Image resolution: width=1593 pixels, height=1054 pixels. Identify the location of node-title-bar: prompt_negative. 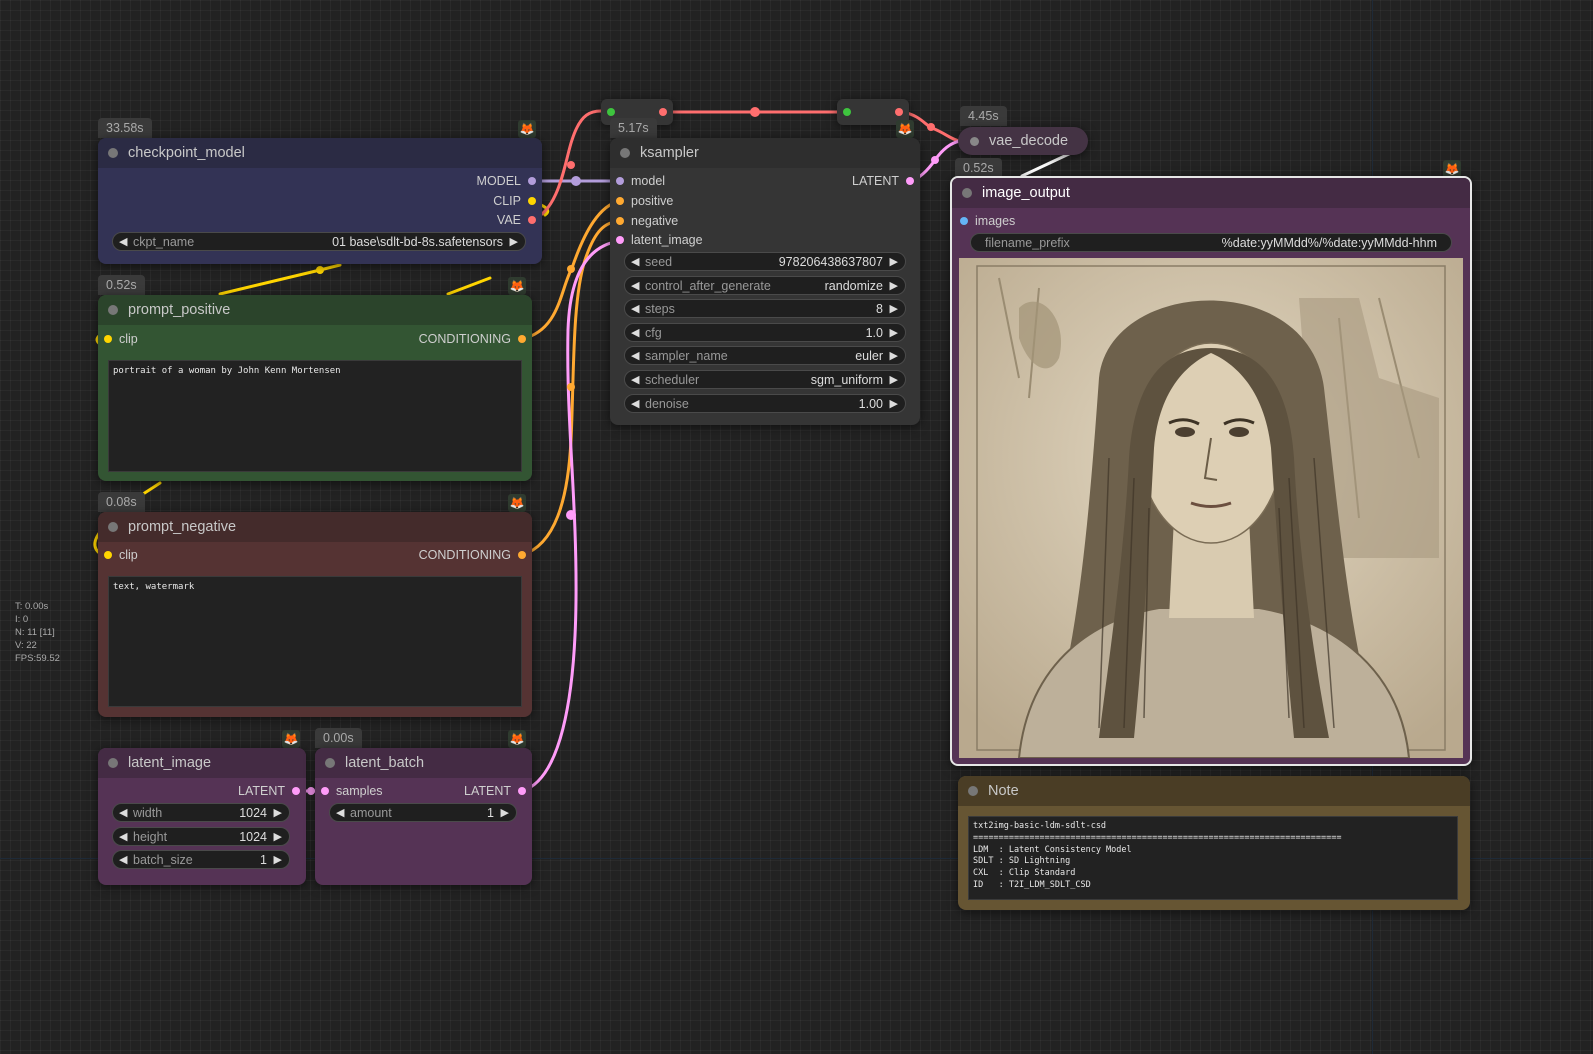
(315, 527).